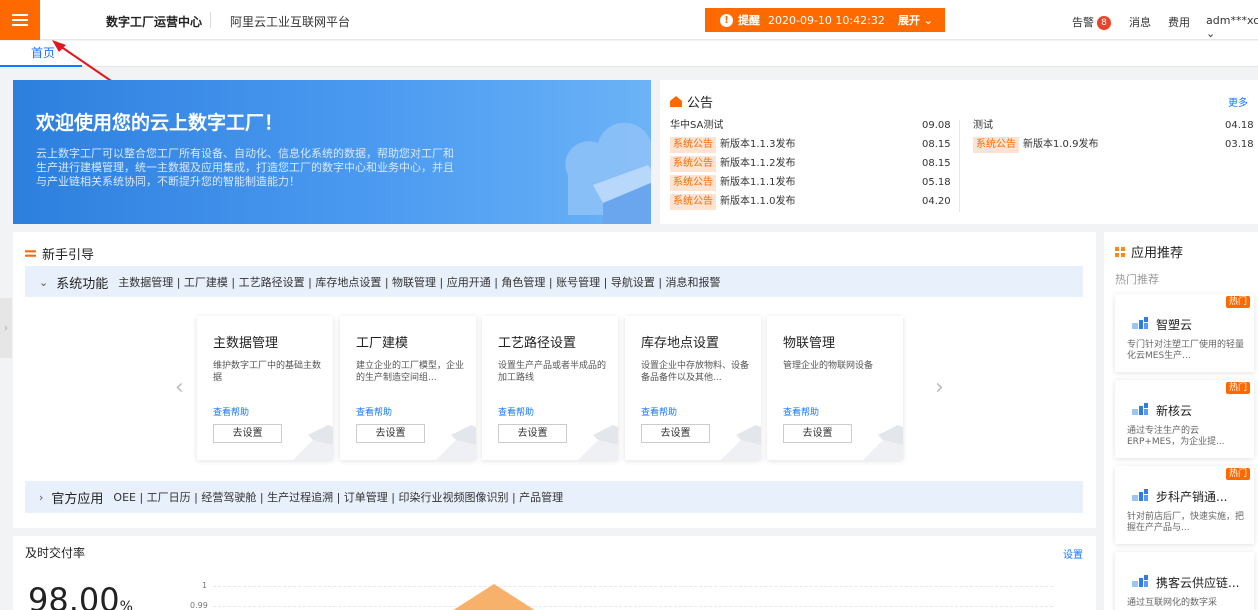 This screenshot has width=1258, height=610. Describe the element at coordinates (696, 126) in the screenshot. I see `notice-item: 华中SA测试` at that location.